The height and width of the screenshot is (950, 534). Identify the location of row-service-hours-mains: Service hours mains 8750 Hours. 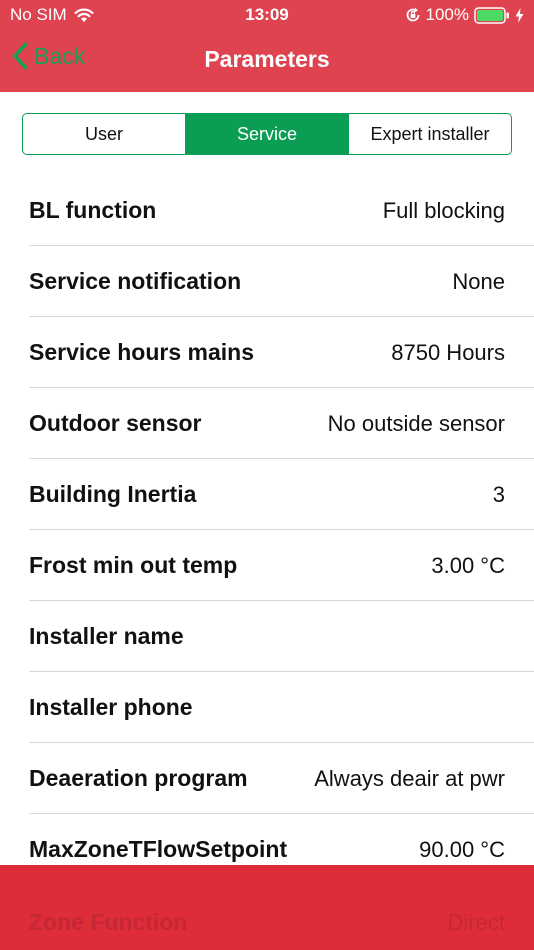
(267, 352).